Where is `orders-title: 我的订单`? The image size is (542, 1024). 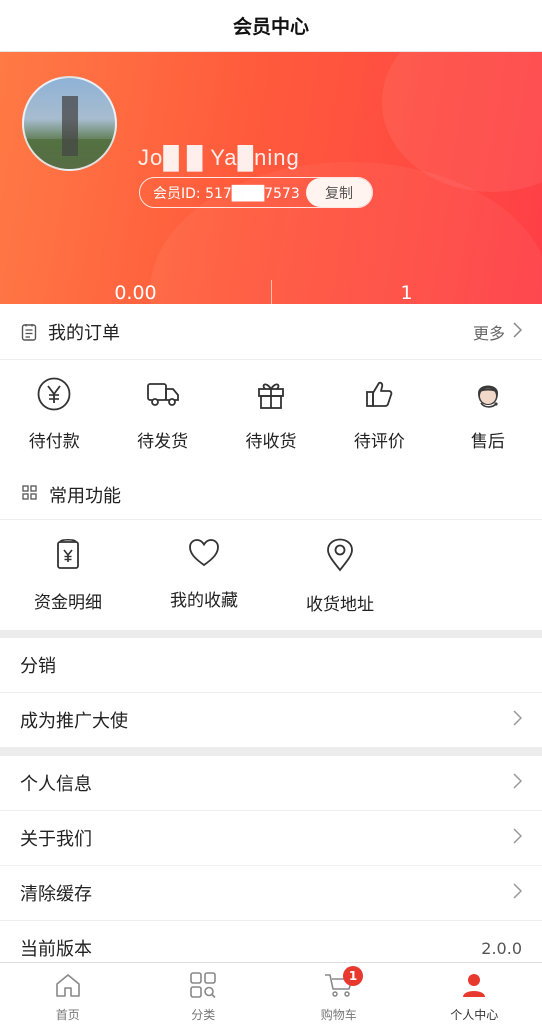 orders-title: 我的订单 is located at coordinates (84, 333).